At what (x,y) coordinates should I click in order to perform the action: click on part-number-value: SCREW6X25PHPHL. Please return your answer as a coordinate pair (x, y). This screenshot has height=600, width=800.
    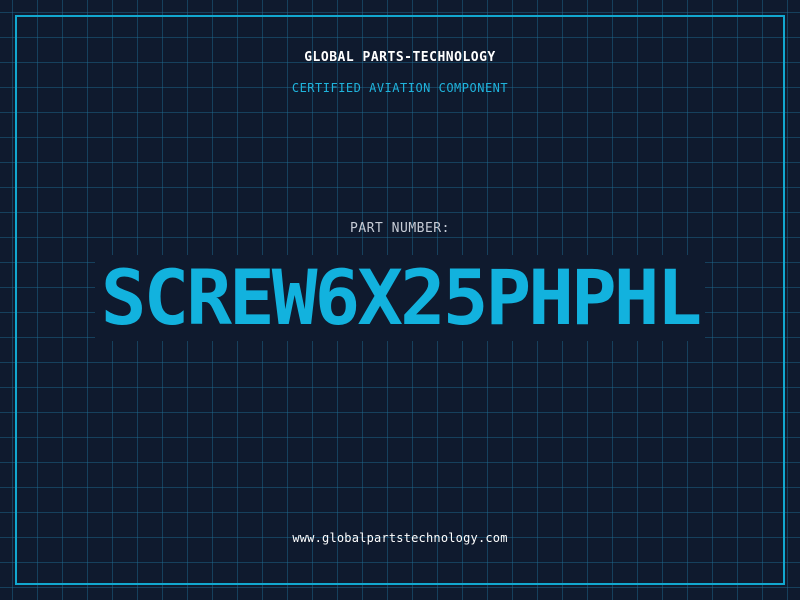
    Looking at the image, I should click on (400, 298).